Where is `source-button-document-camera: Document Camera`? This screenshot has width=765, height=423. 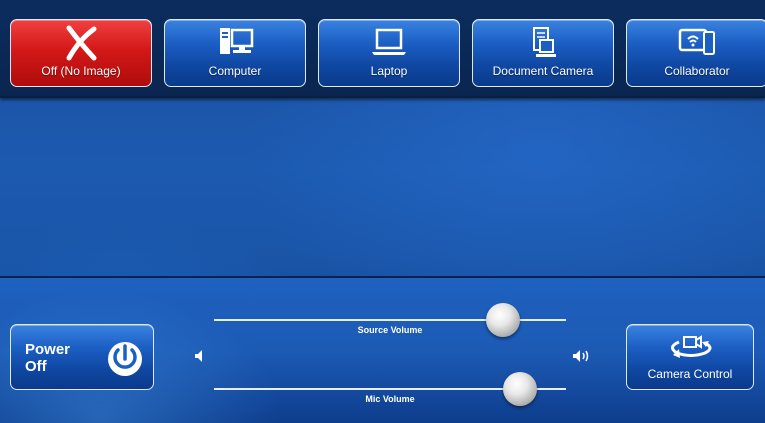 source-button-document-camera: Document Camera is located at coordinates (543, 53).